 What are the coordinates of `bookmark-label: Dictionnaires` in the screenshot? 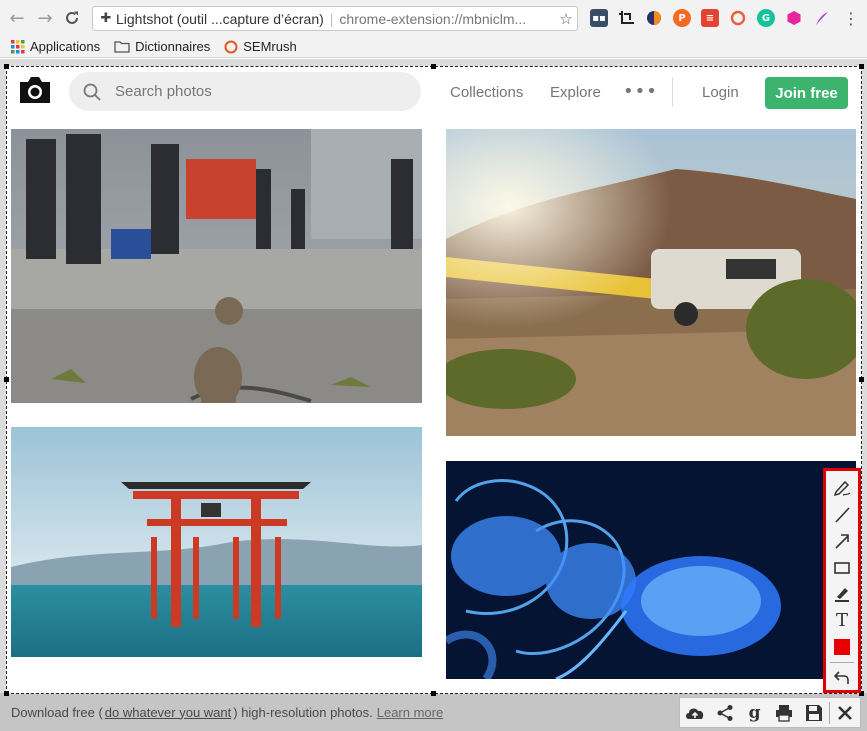 It's located at (173, 46).